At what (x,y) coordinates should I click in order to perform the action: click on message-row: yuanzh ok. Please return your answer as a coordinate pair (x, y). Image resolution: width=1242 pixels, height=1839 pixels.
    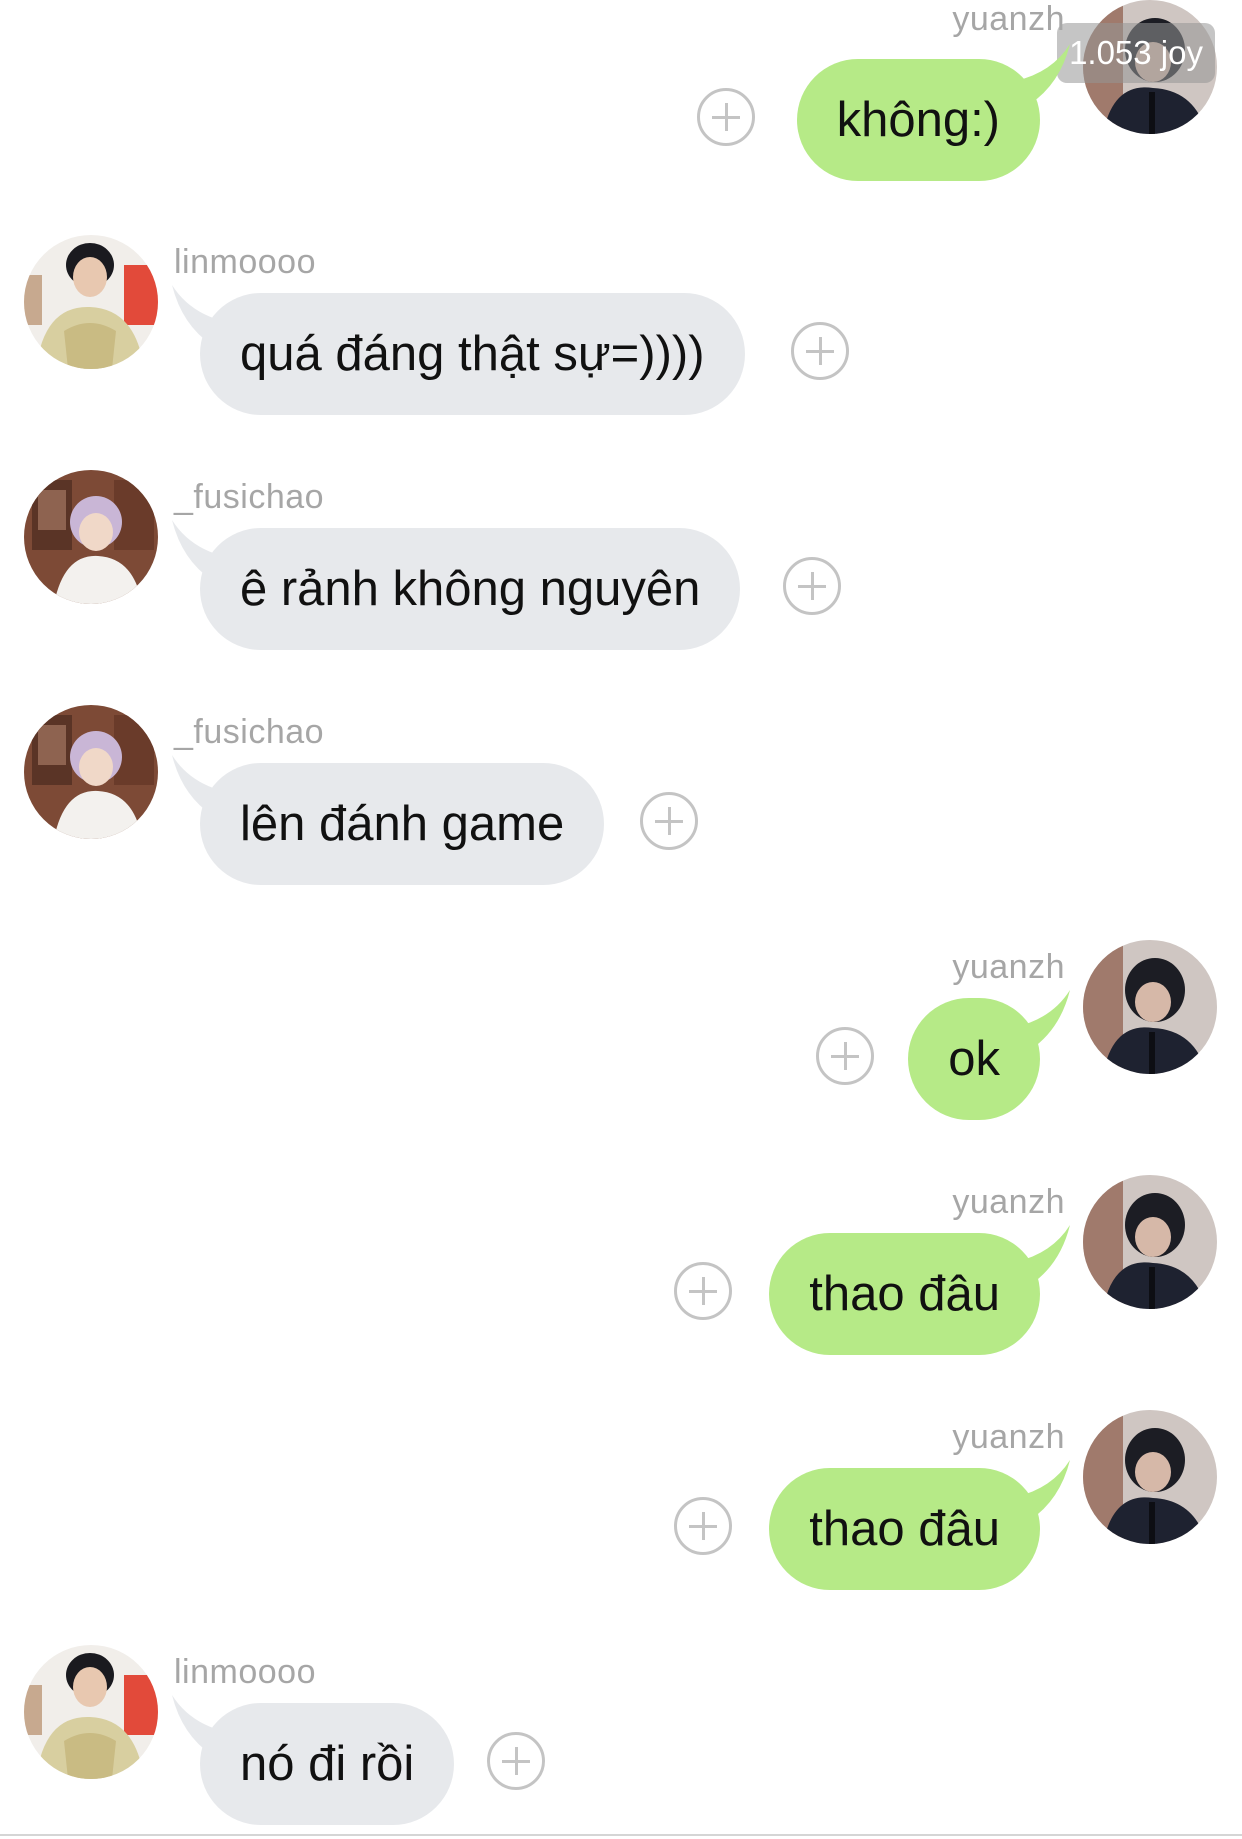
    Looking at the image, I should click on (621, 1030).